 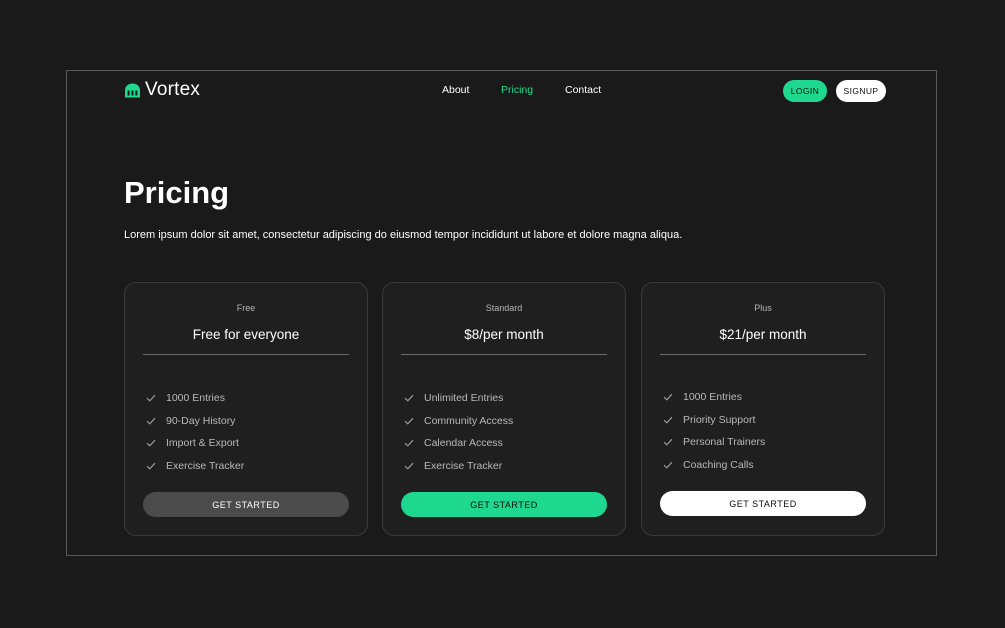 What do you see at coordinates (724, 442) in the screenshot?
I see `feature-label: Personal Trainers` at bounding box center [724, 442].